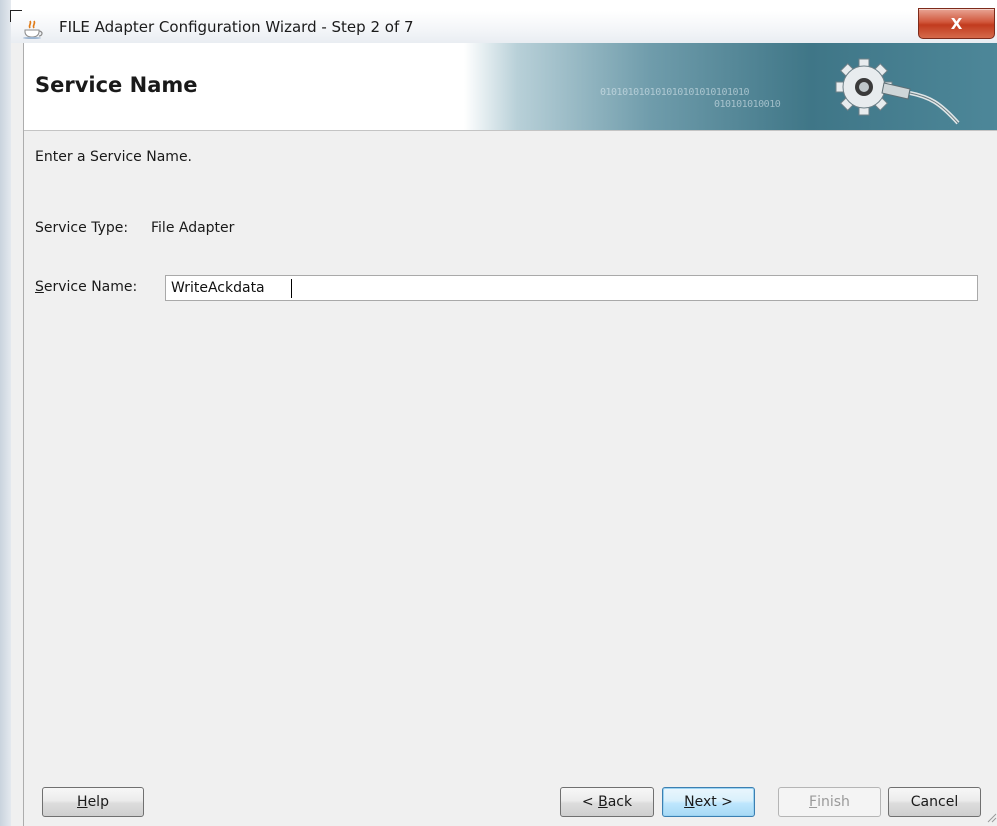 This screenshot has width=997, height=826. What do you see at coordinates (813, 802) in the screenshot?
I see `finish-mnemonic: F` at bounding box center [813, 802].